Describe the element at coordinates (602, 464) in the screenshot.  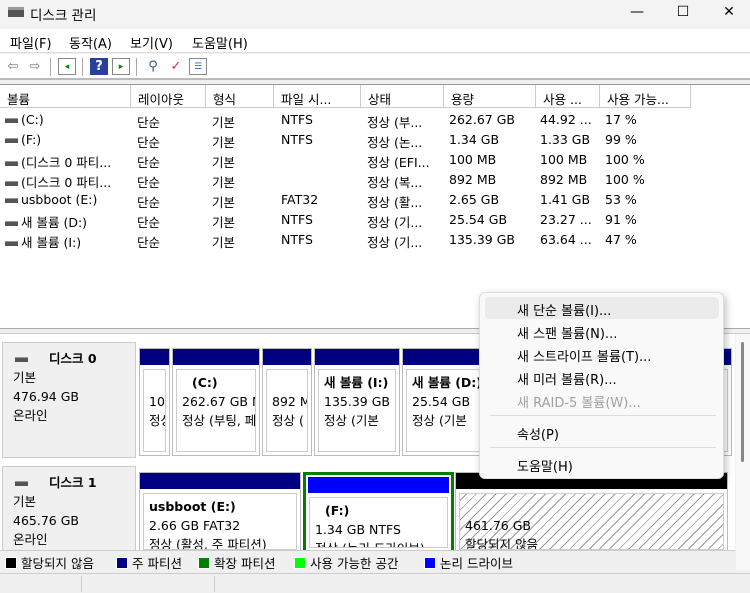
I see `menu-item-help: 도움말(H)` at that location.